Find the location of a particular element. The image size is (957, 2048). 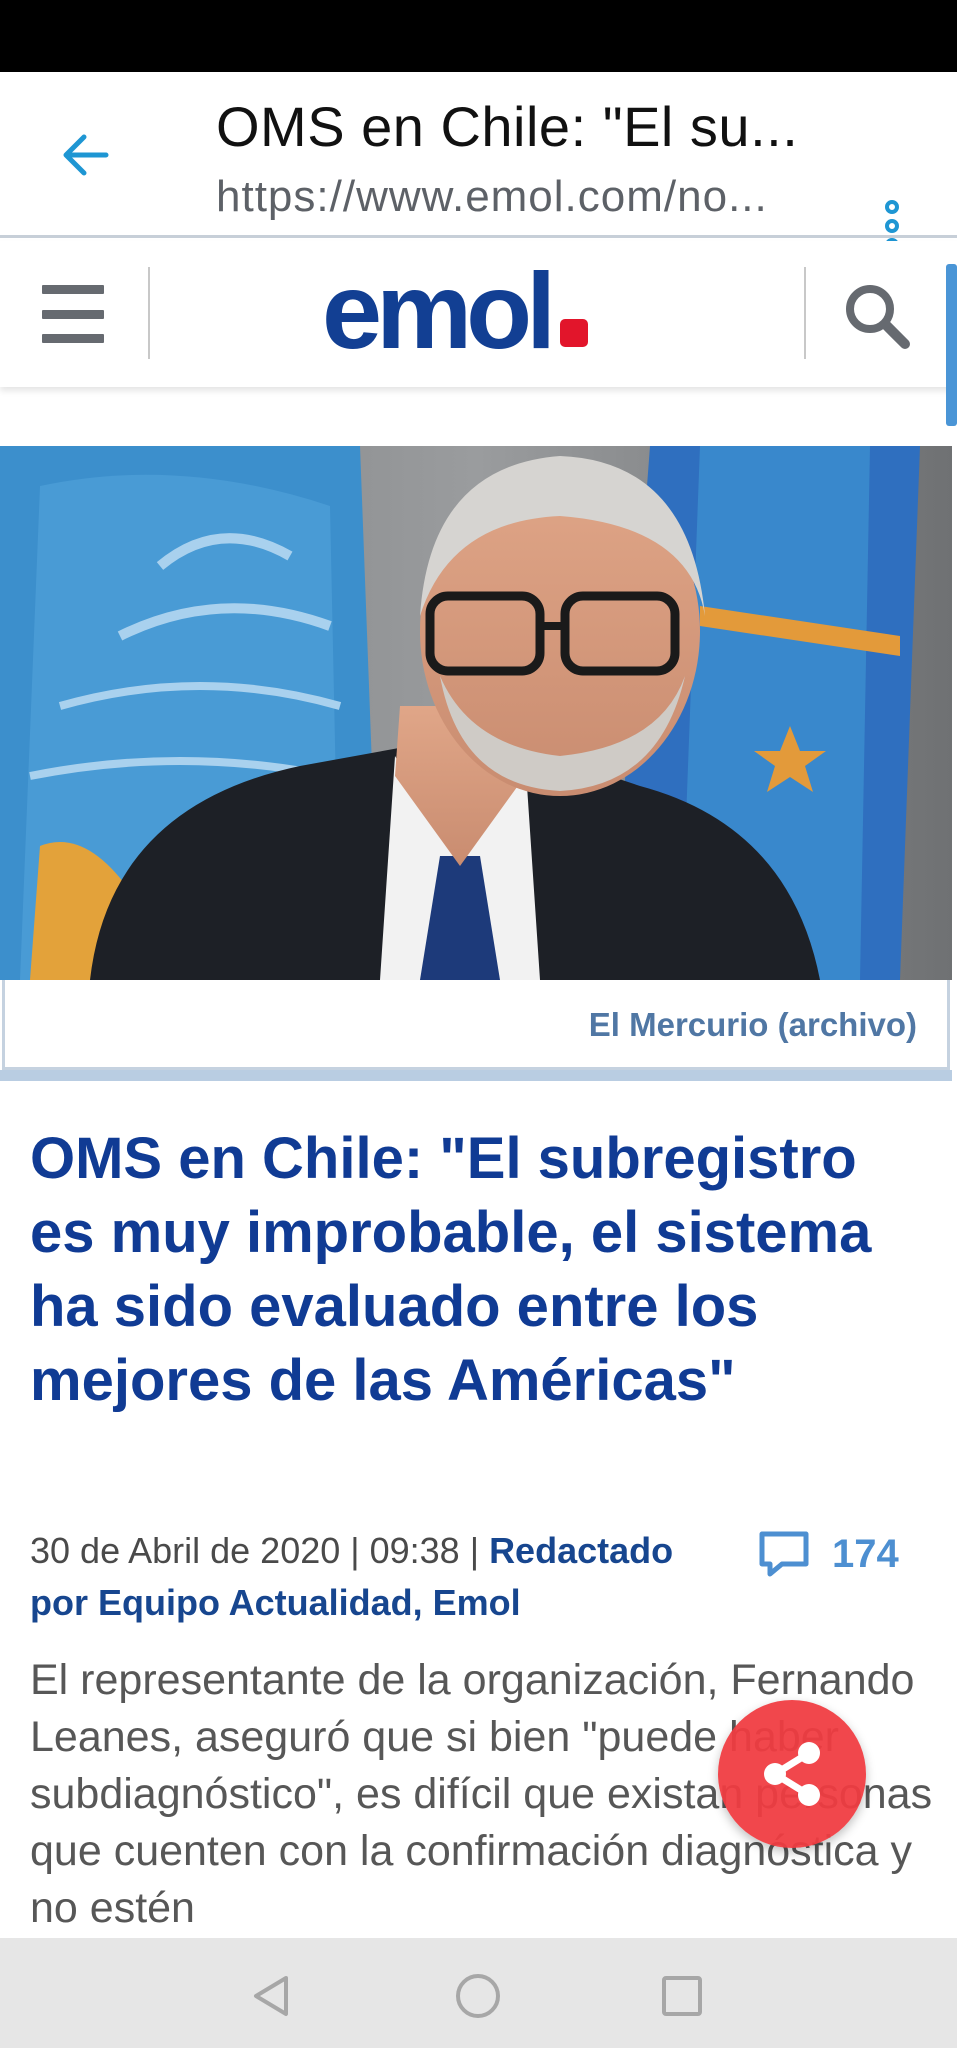

back-button is located at coordinates (85, 155).